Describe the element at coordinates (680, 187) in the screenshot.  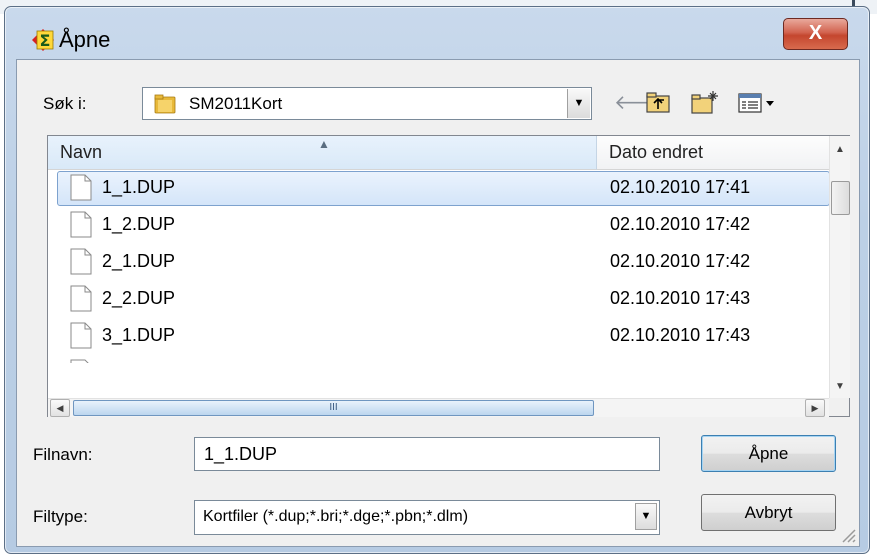
I see `file-date: 02.10.2010 17:41` at that location.